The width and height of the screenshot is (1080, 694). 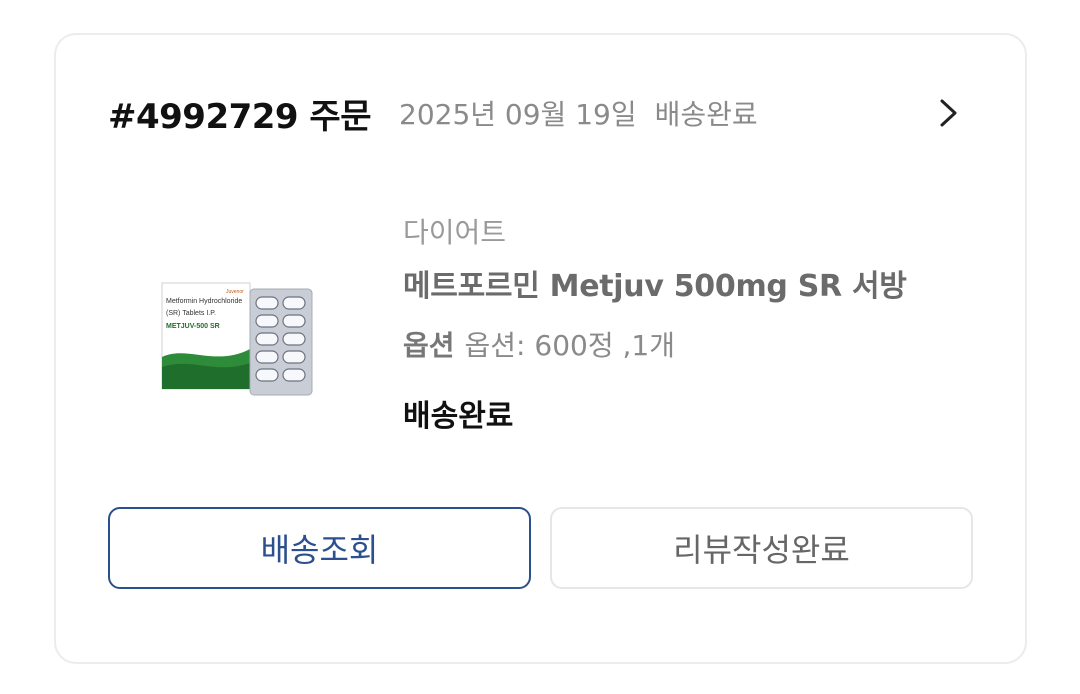 What do you see at coordinates (429, 345) in the screenshot?
I see `option-label: 옵션` at bounding box center [429, 345].